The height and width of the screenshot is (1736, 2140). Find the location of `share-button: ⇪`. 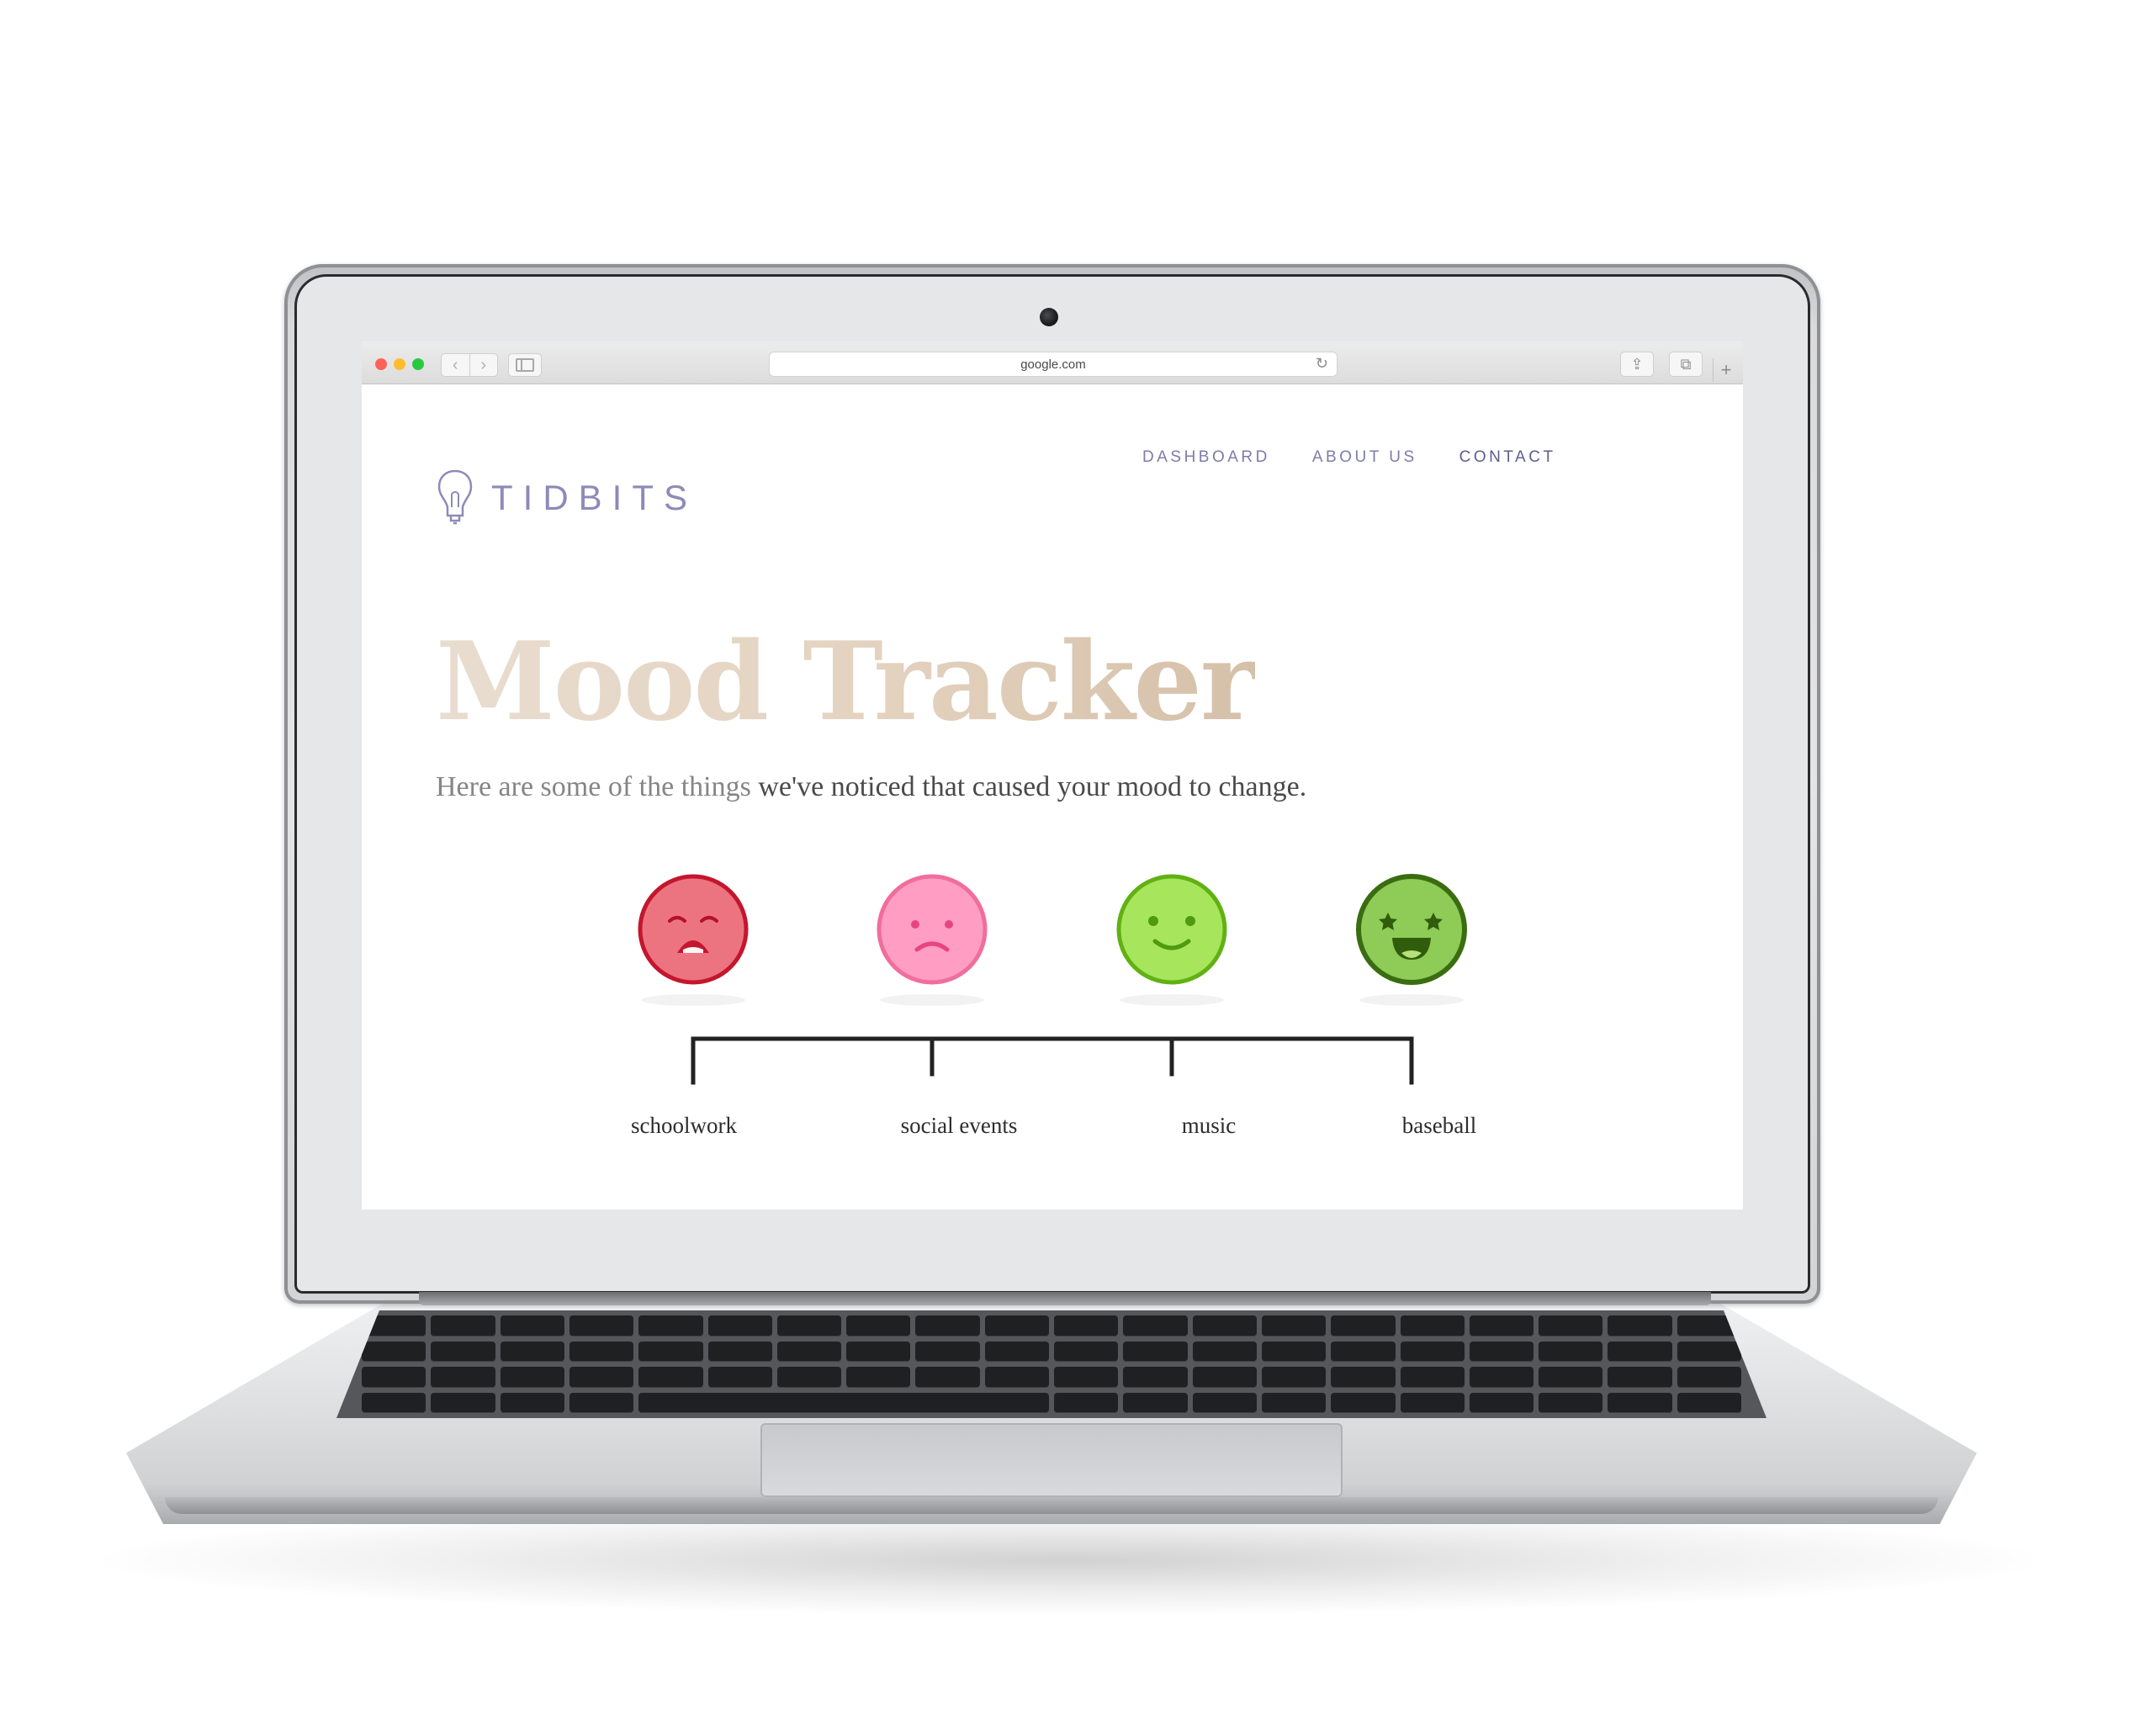

share-button: ⇪ is located at coordinates (1637, 364).